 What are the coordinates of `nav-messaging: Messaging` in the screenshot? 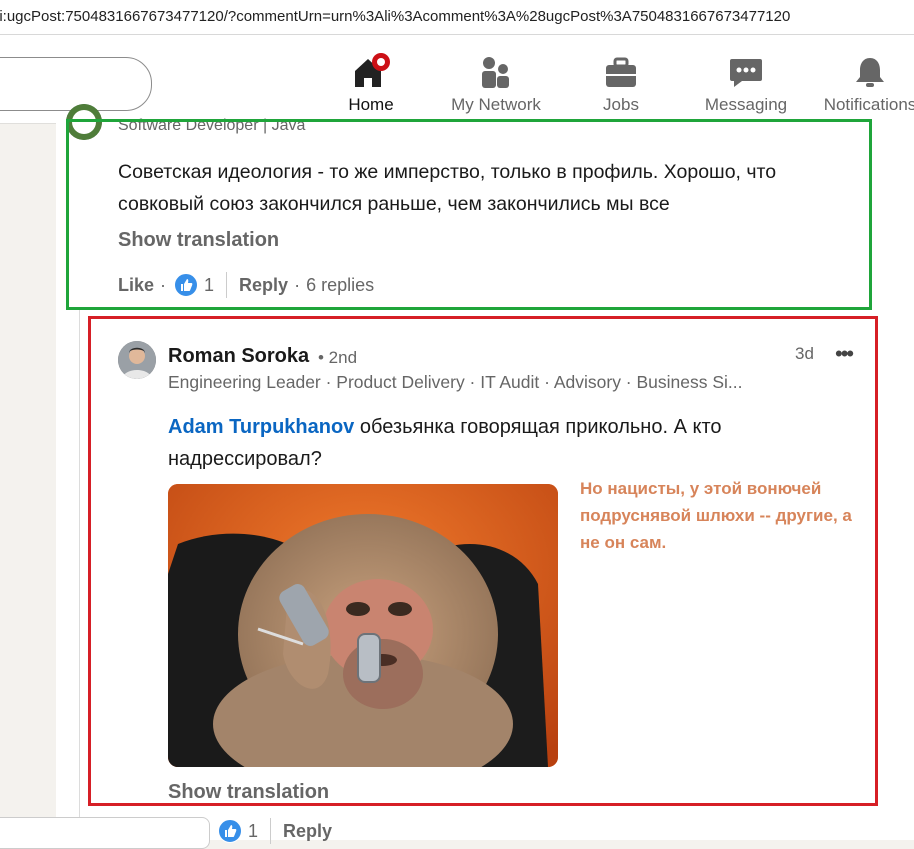 It's located at (746, 82).